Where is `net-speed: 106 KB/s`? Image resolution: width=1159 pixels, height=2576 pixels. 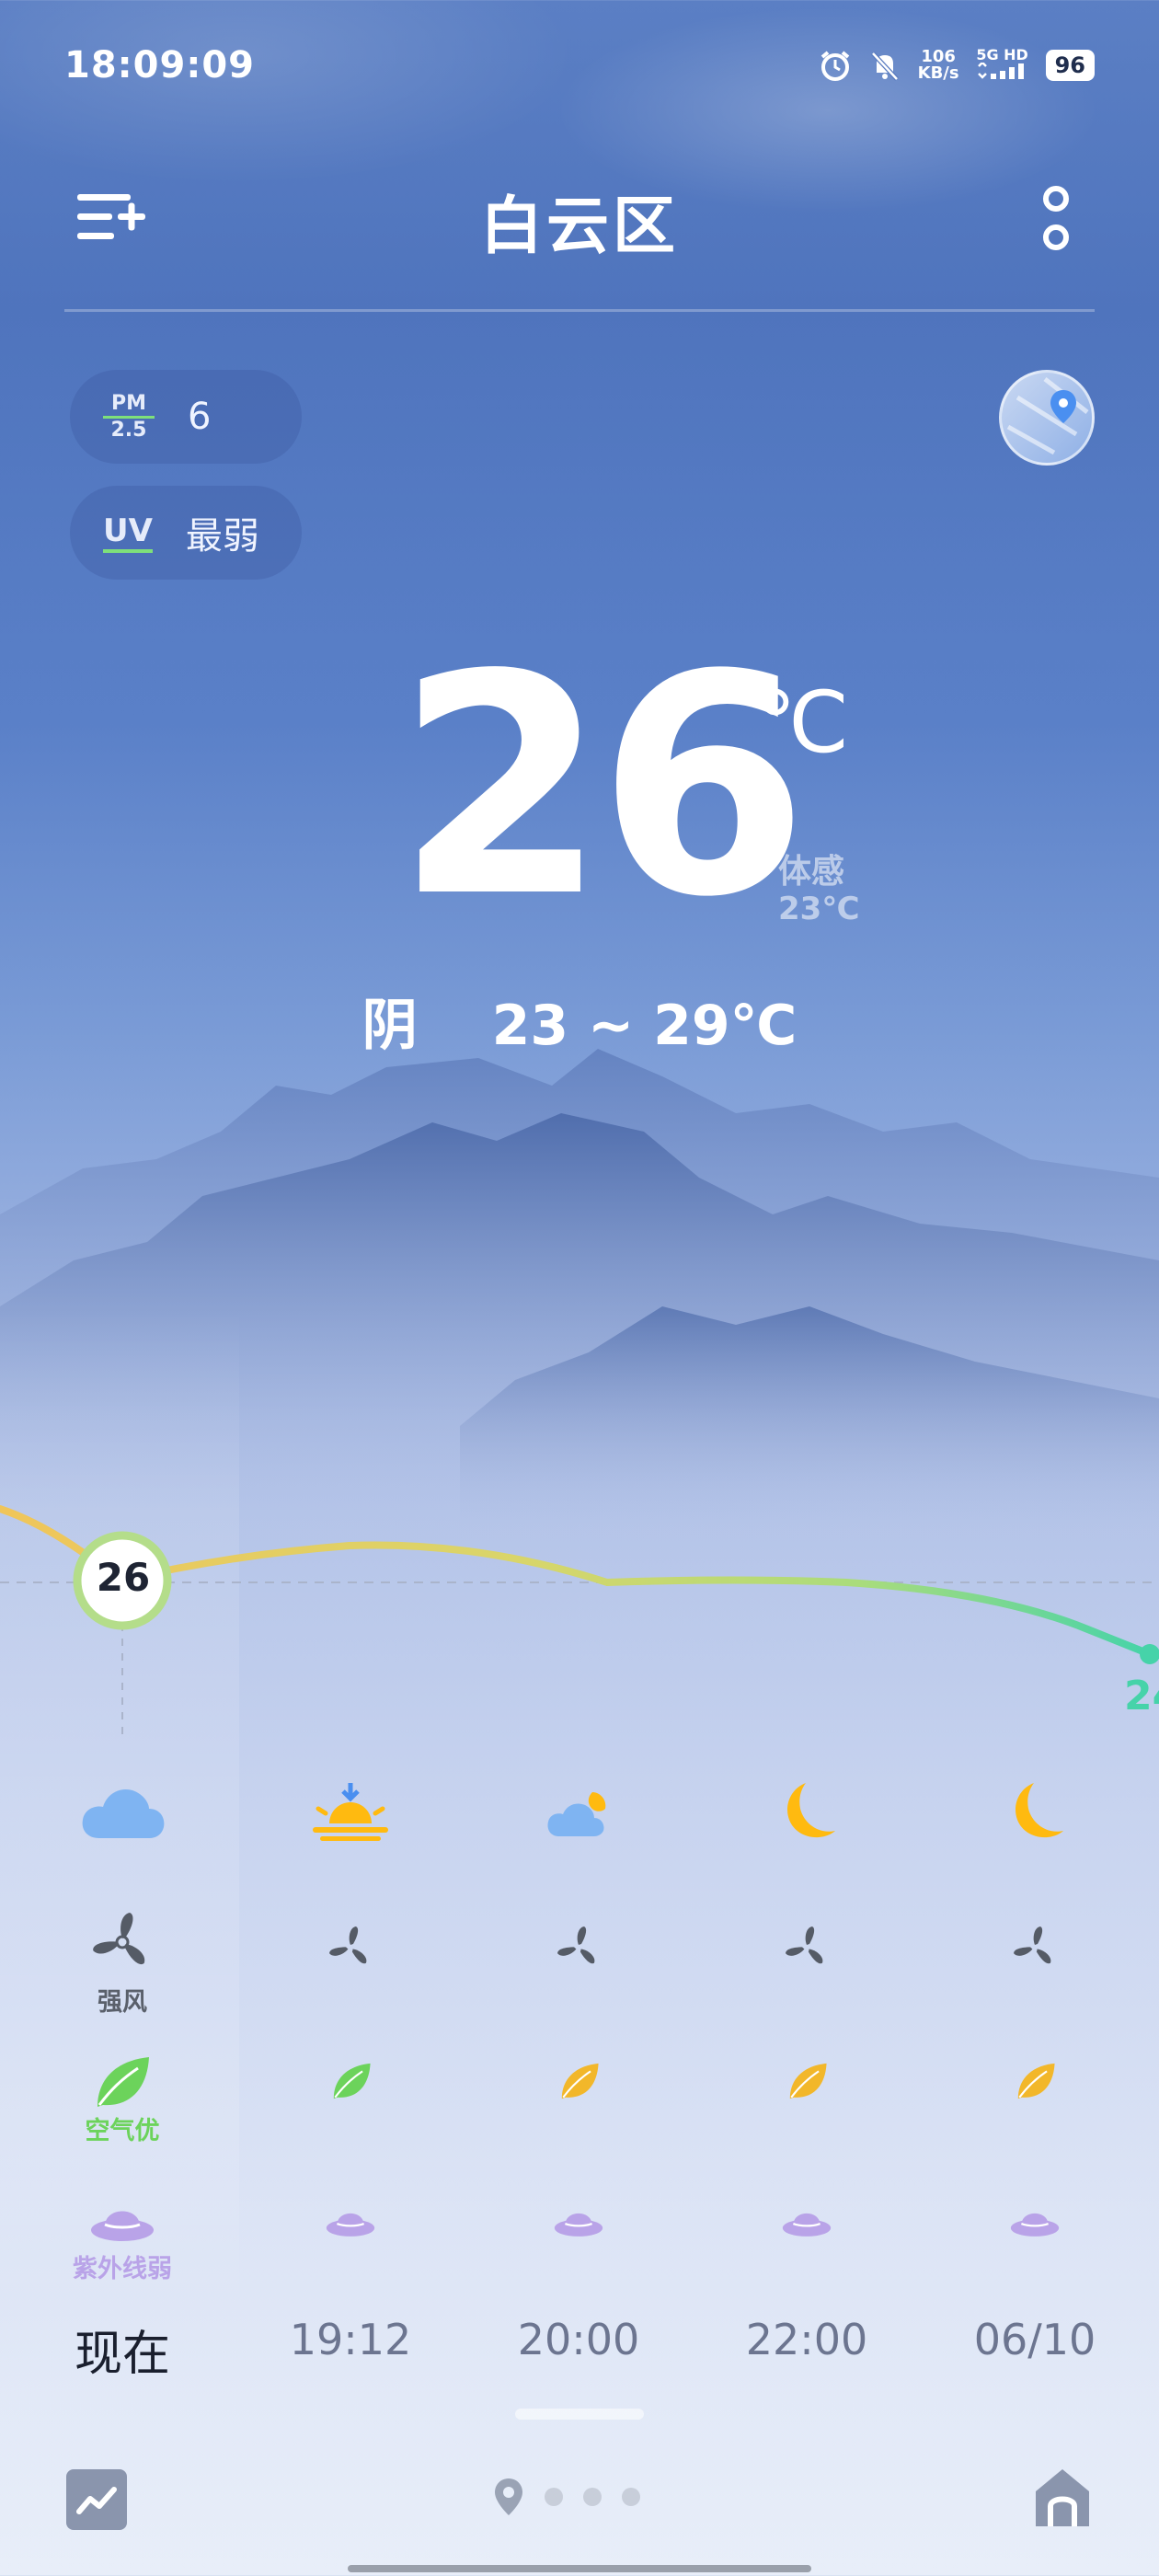 net-speed: 106 KB/s is located at coordinates (938, 65).